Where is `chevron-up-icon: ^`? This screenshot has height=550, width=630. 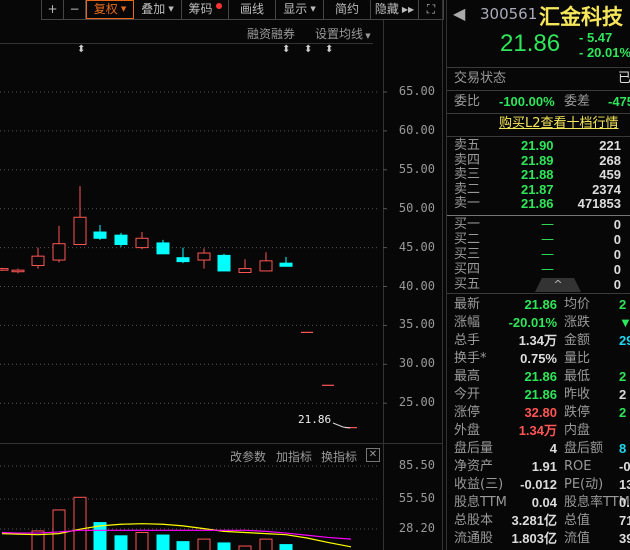 chevron-up-icon: ^ is located at coordinates (558, 284).